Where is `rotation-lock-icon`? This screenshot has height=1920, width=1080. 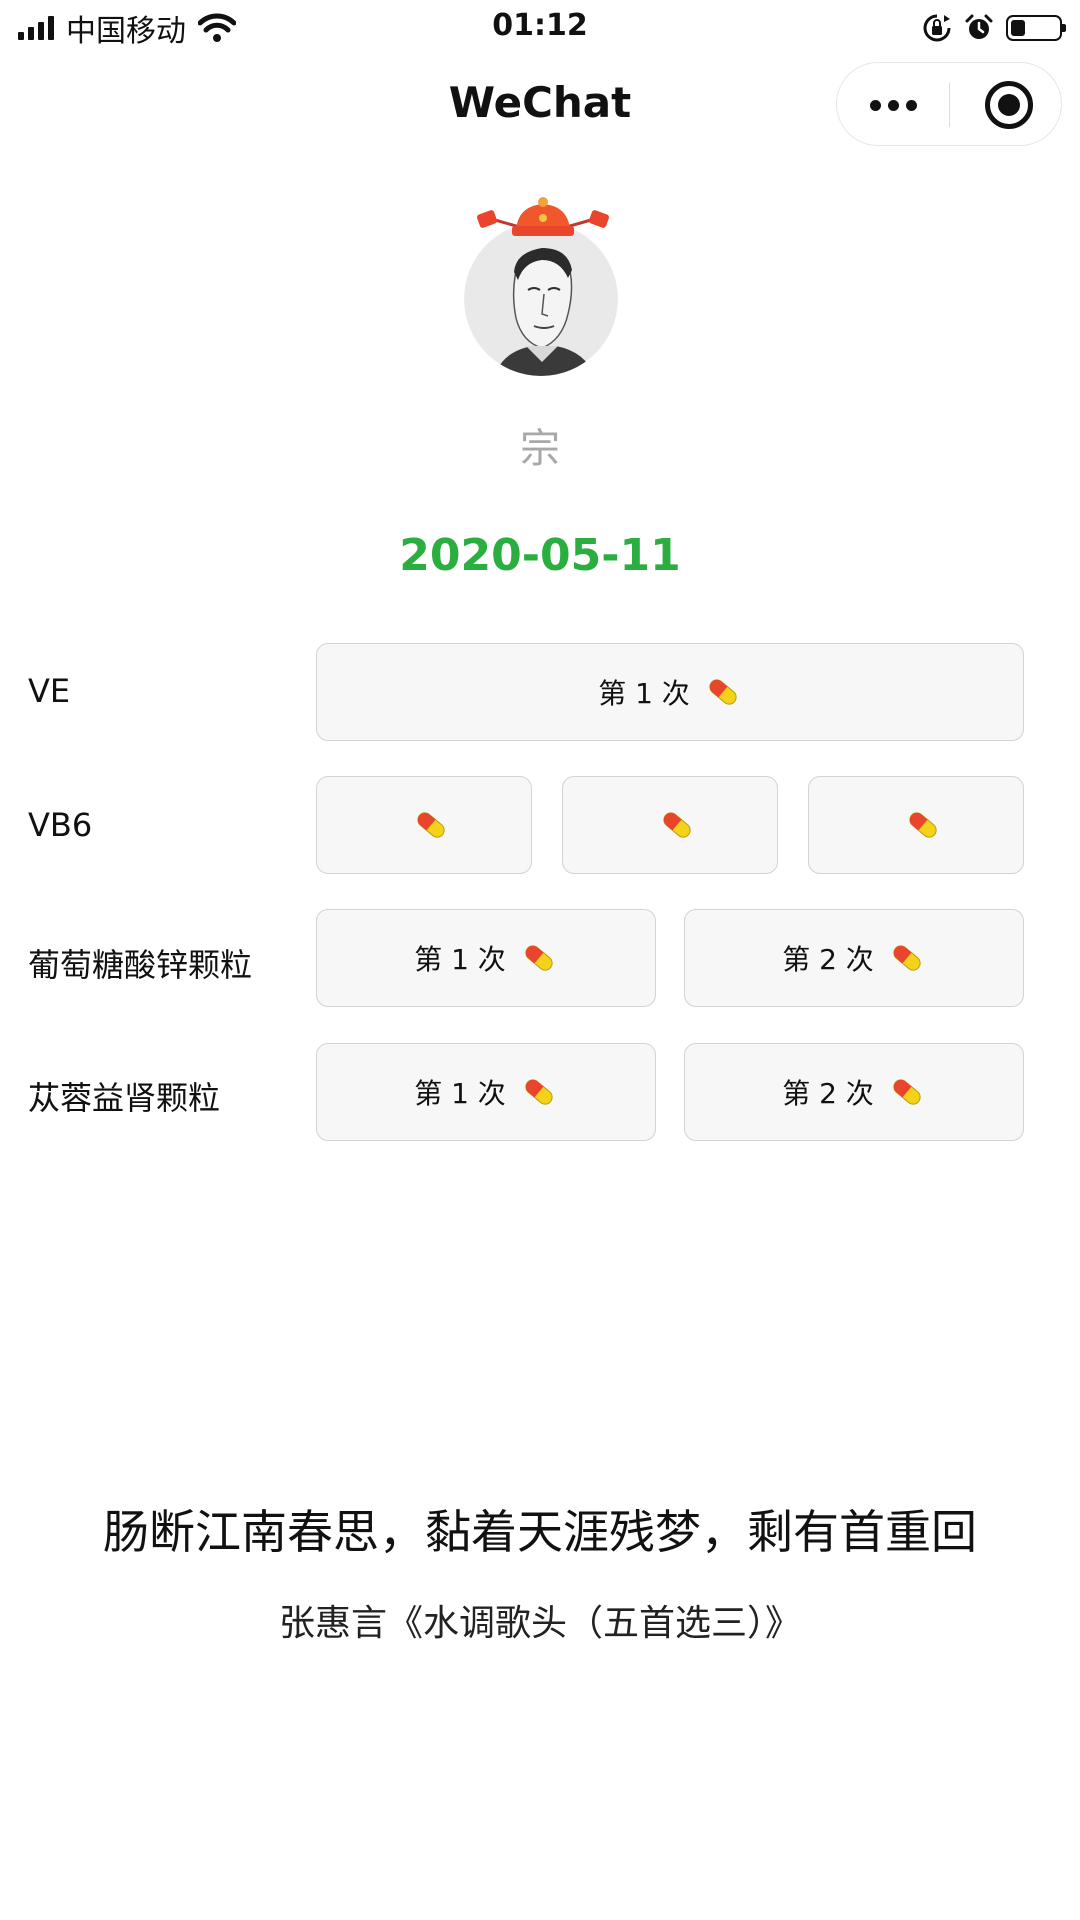 rotation-lock-icon is located at coordinates (937, 28).